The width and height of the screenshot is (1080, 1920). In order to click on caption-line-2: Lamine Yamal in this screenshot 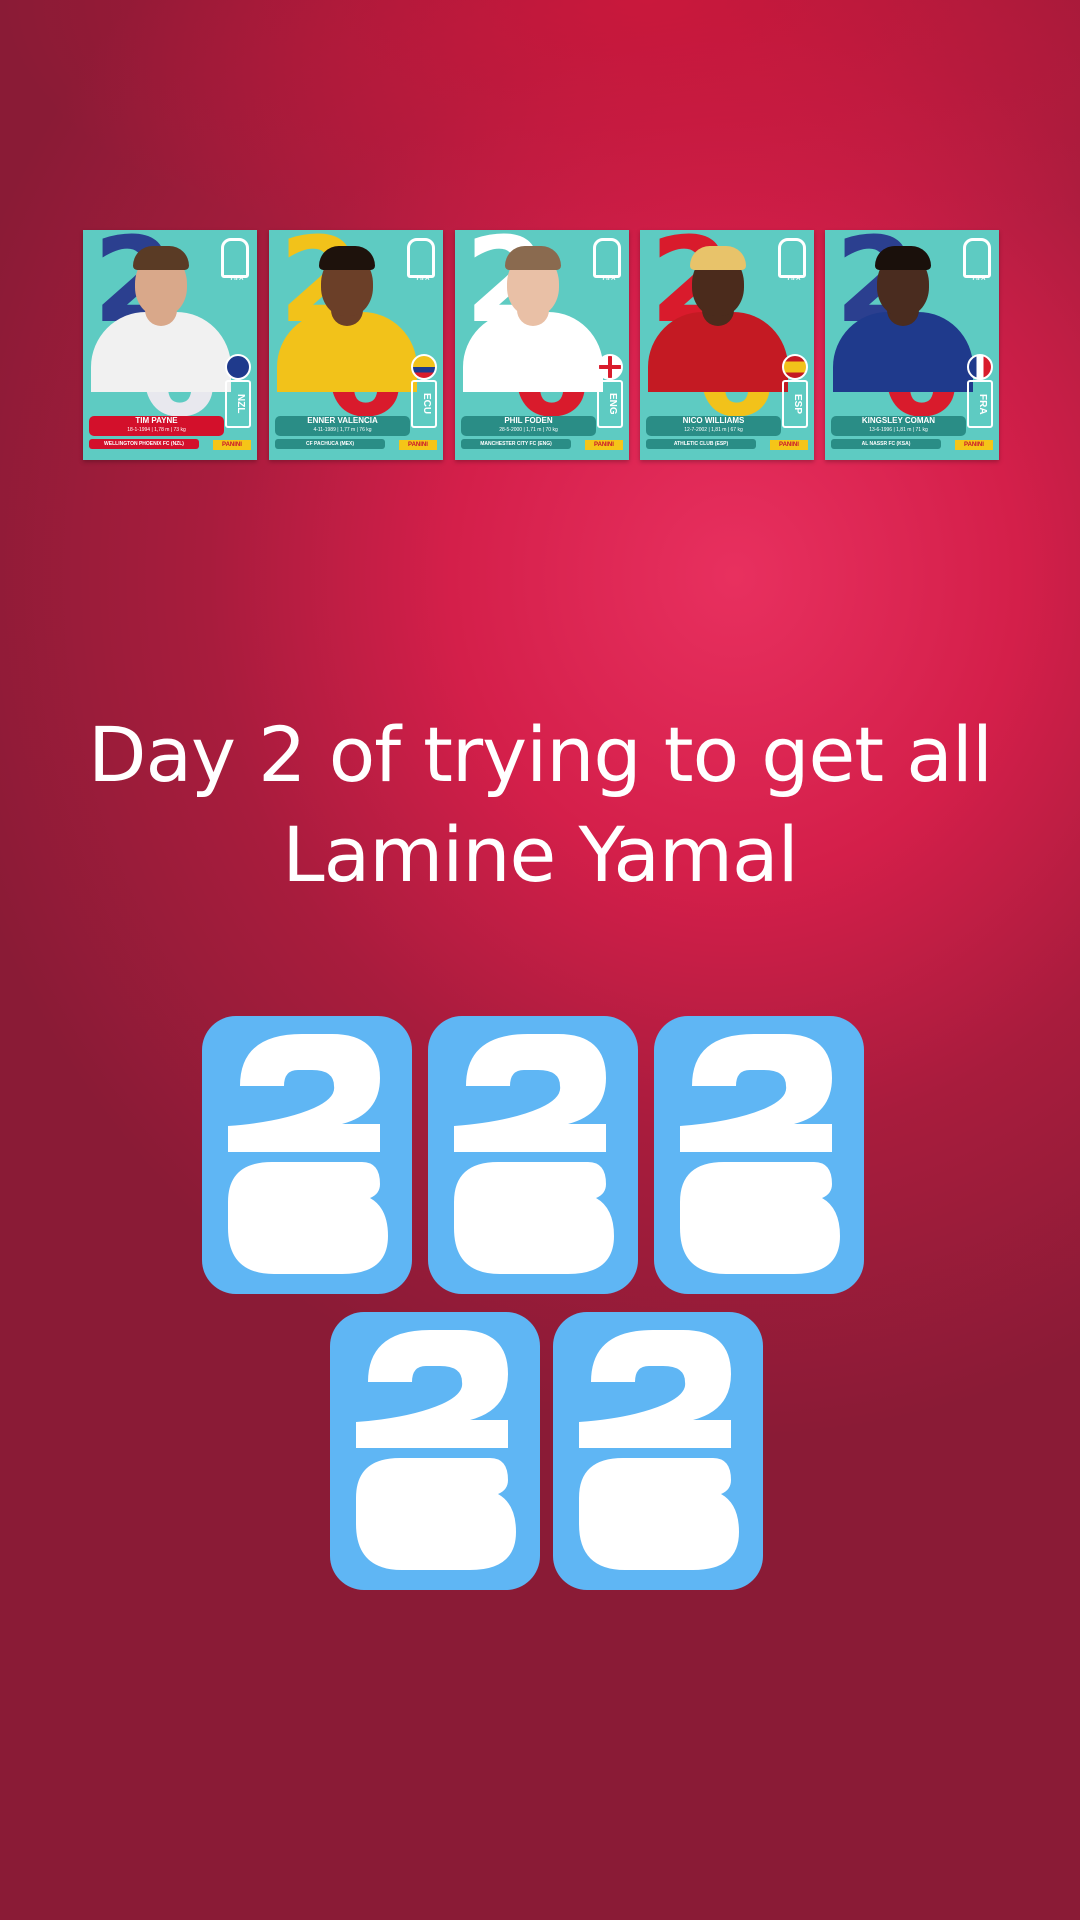, I will do `click(540, 854)`.